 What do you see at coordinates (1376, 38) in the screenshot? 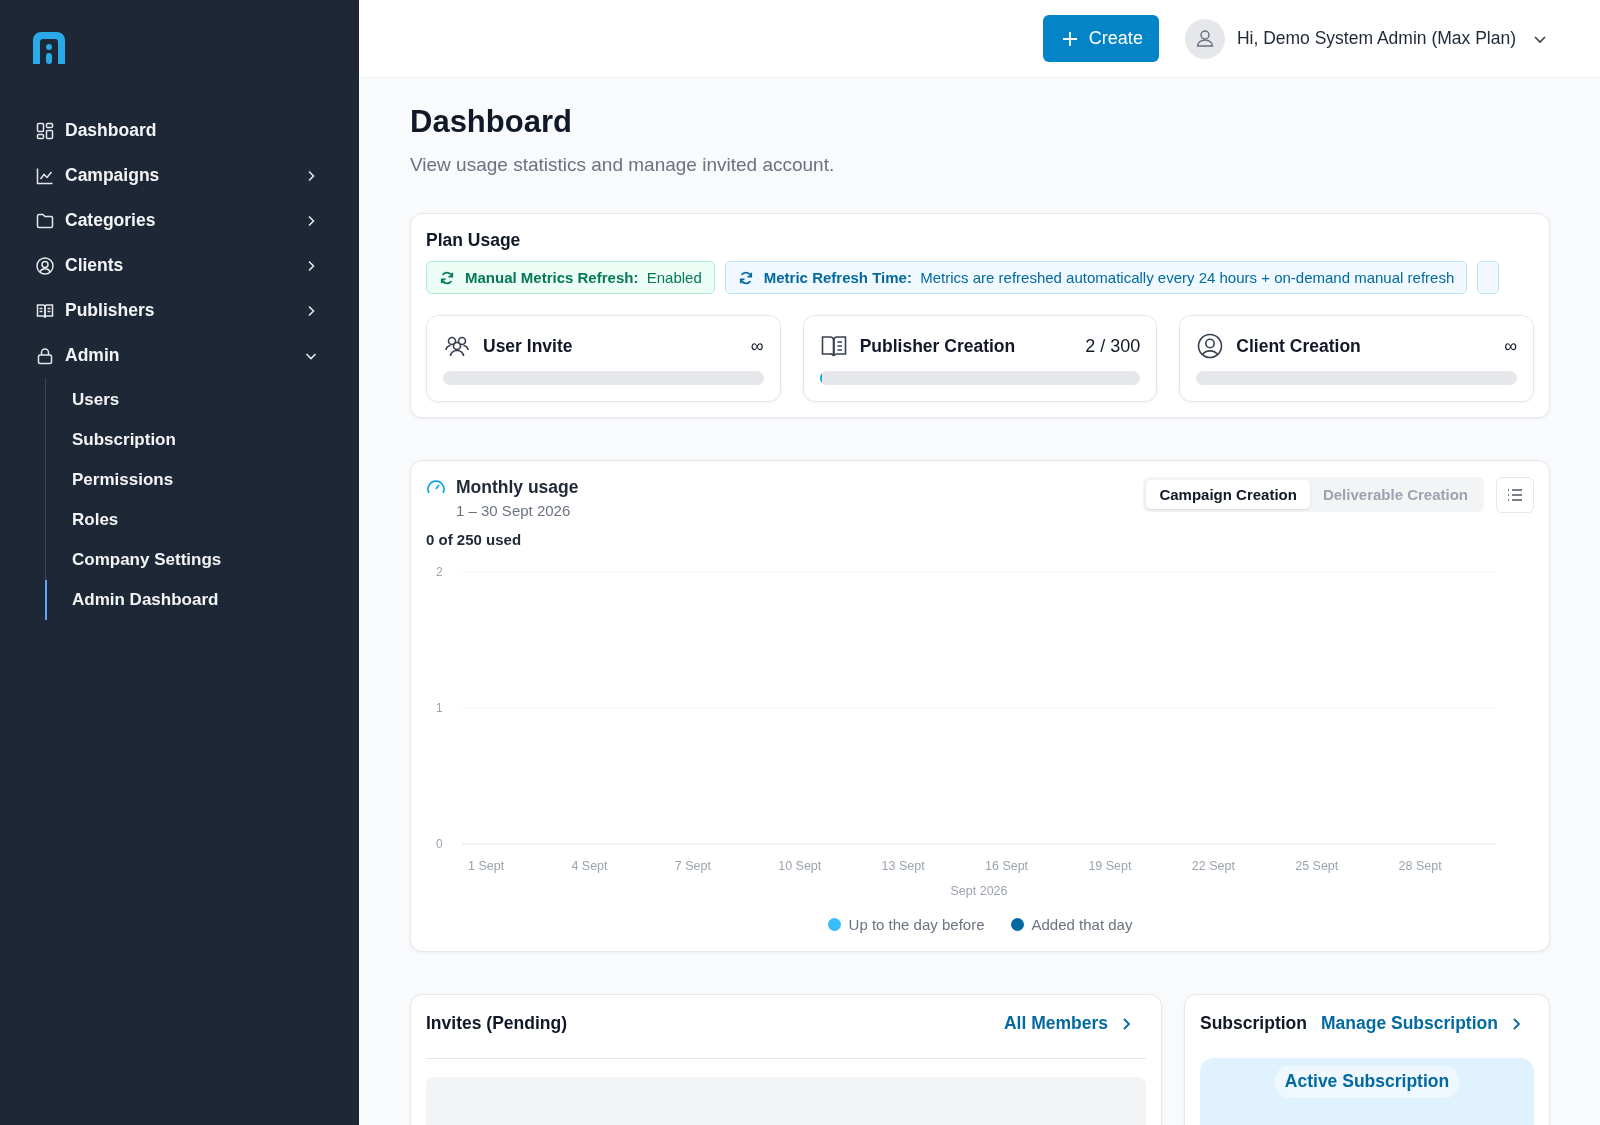
I see `user-greeting: Hi, Demo System Admin (Max Plan)` at bounding box center [1376, 38].